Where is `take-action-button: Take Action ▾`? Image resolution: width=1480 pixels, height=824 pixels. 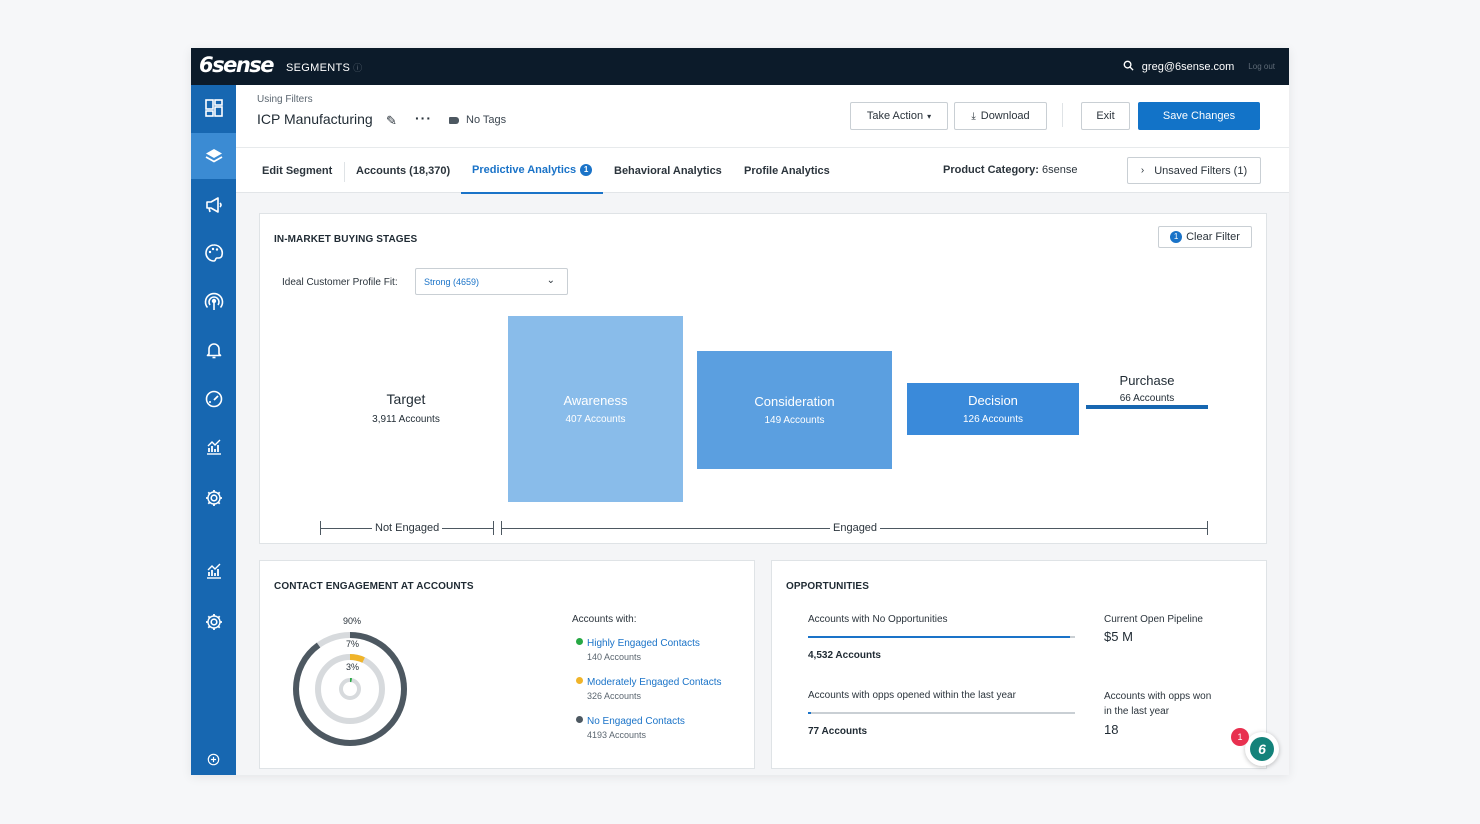 take-action-button: Take Action ▾ is located at coordinates (899, 116).